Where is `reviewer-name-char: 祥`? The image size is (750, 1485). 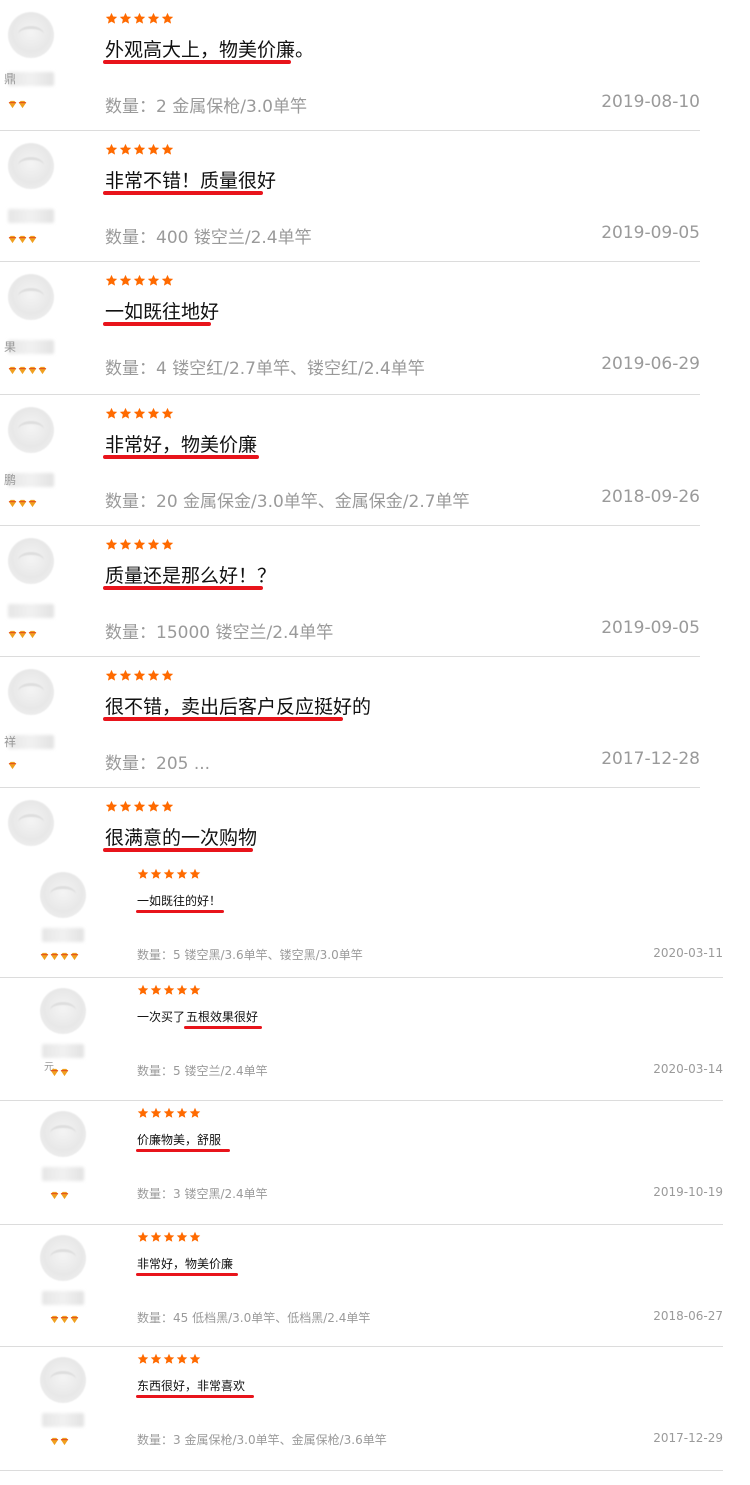 reviewer-name-char: 祥 is located at coordinates (10, 742).